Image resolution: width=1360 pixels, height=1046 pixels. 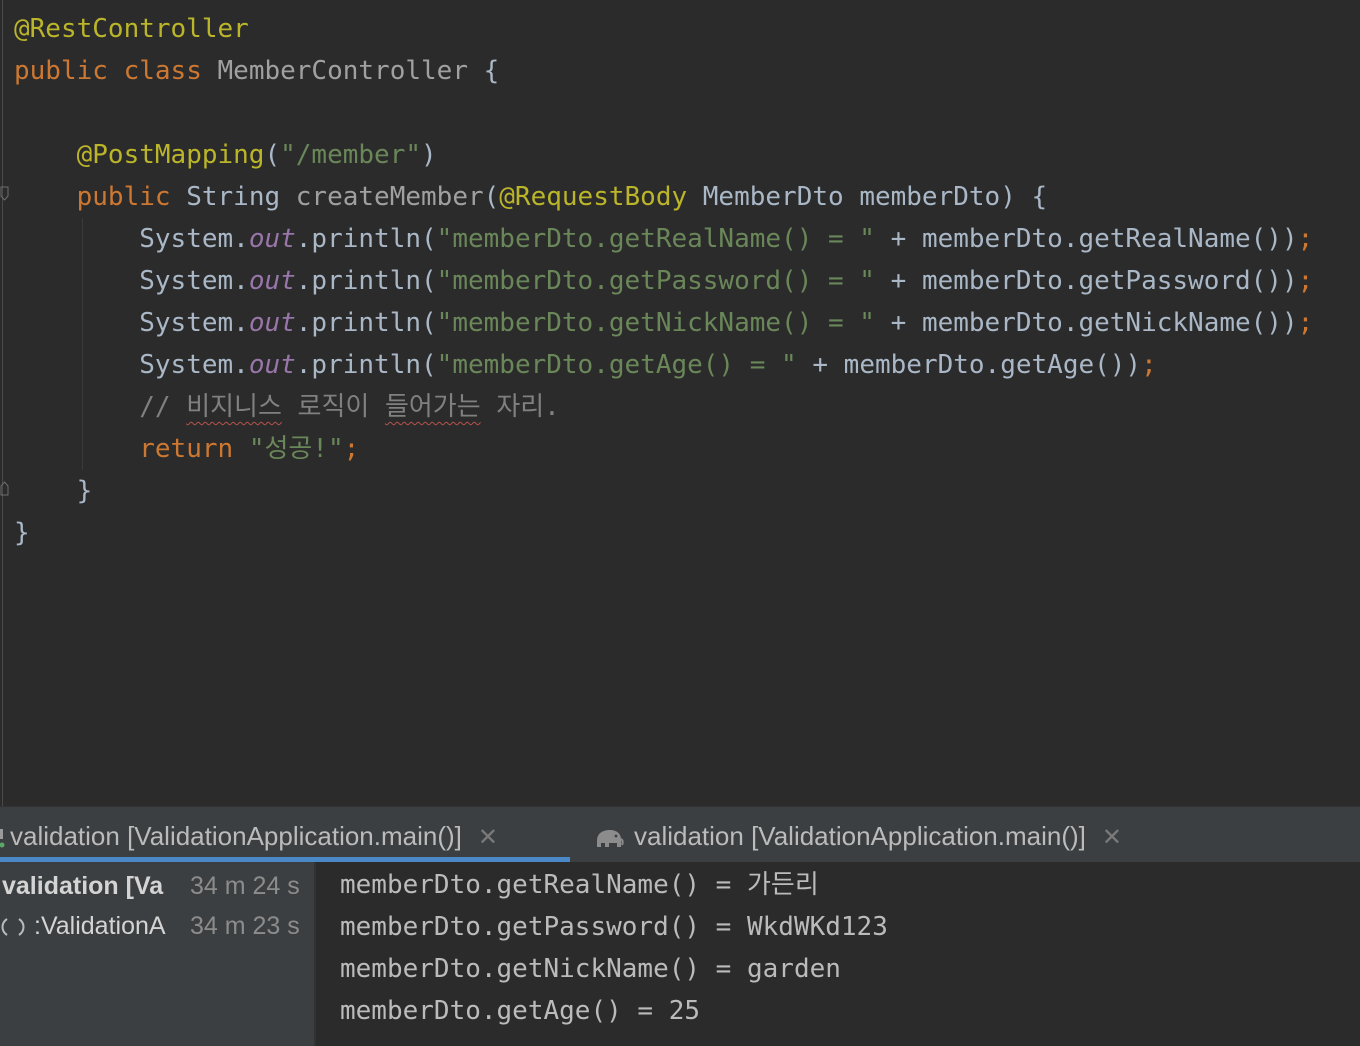 What do you see at coordinates (3, 839) in the screenshot?
I see `run-indicator-icon` at bounding box center [3, 839].